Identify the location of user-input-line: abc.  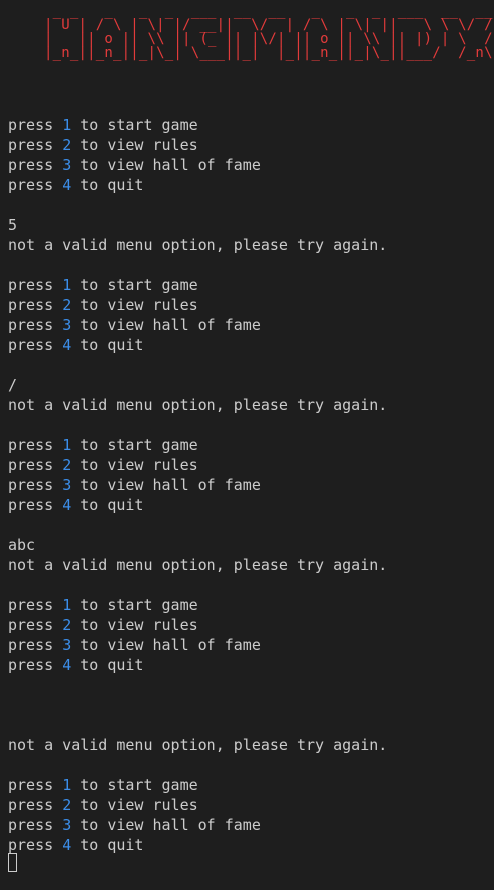
(22, 545).